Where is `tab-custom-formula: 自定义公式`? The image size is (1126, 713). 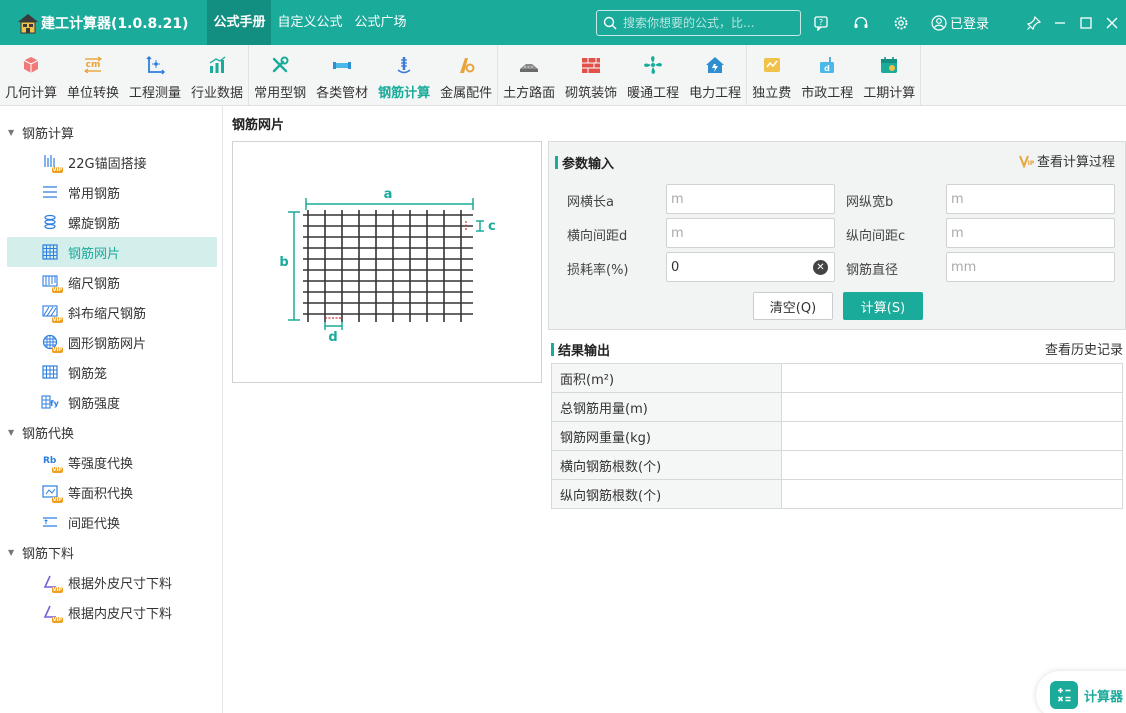
tab-custom-formula: 自定义公式 is located at coordinates (309, 22).